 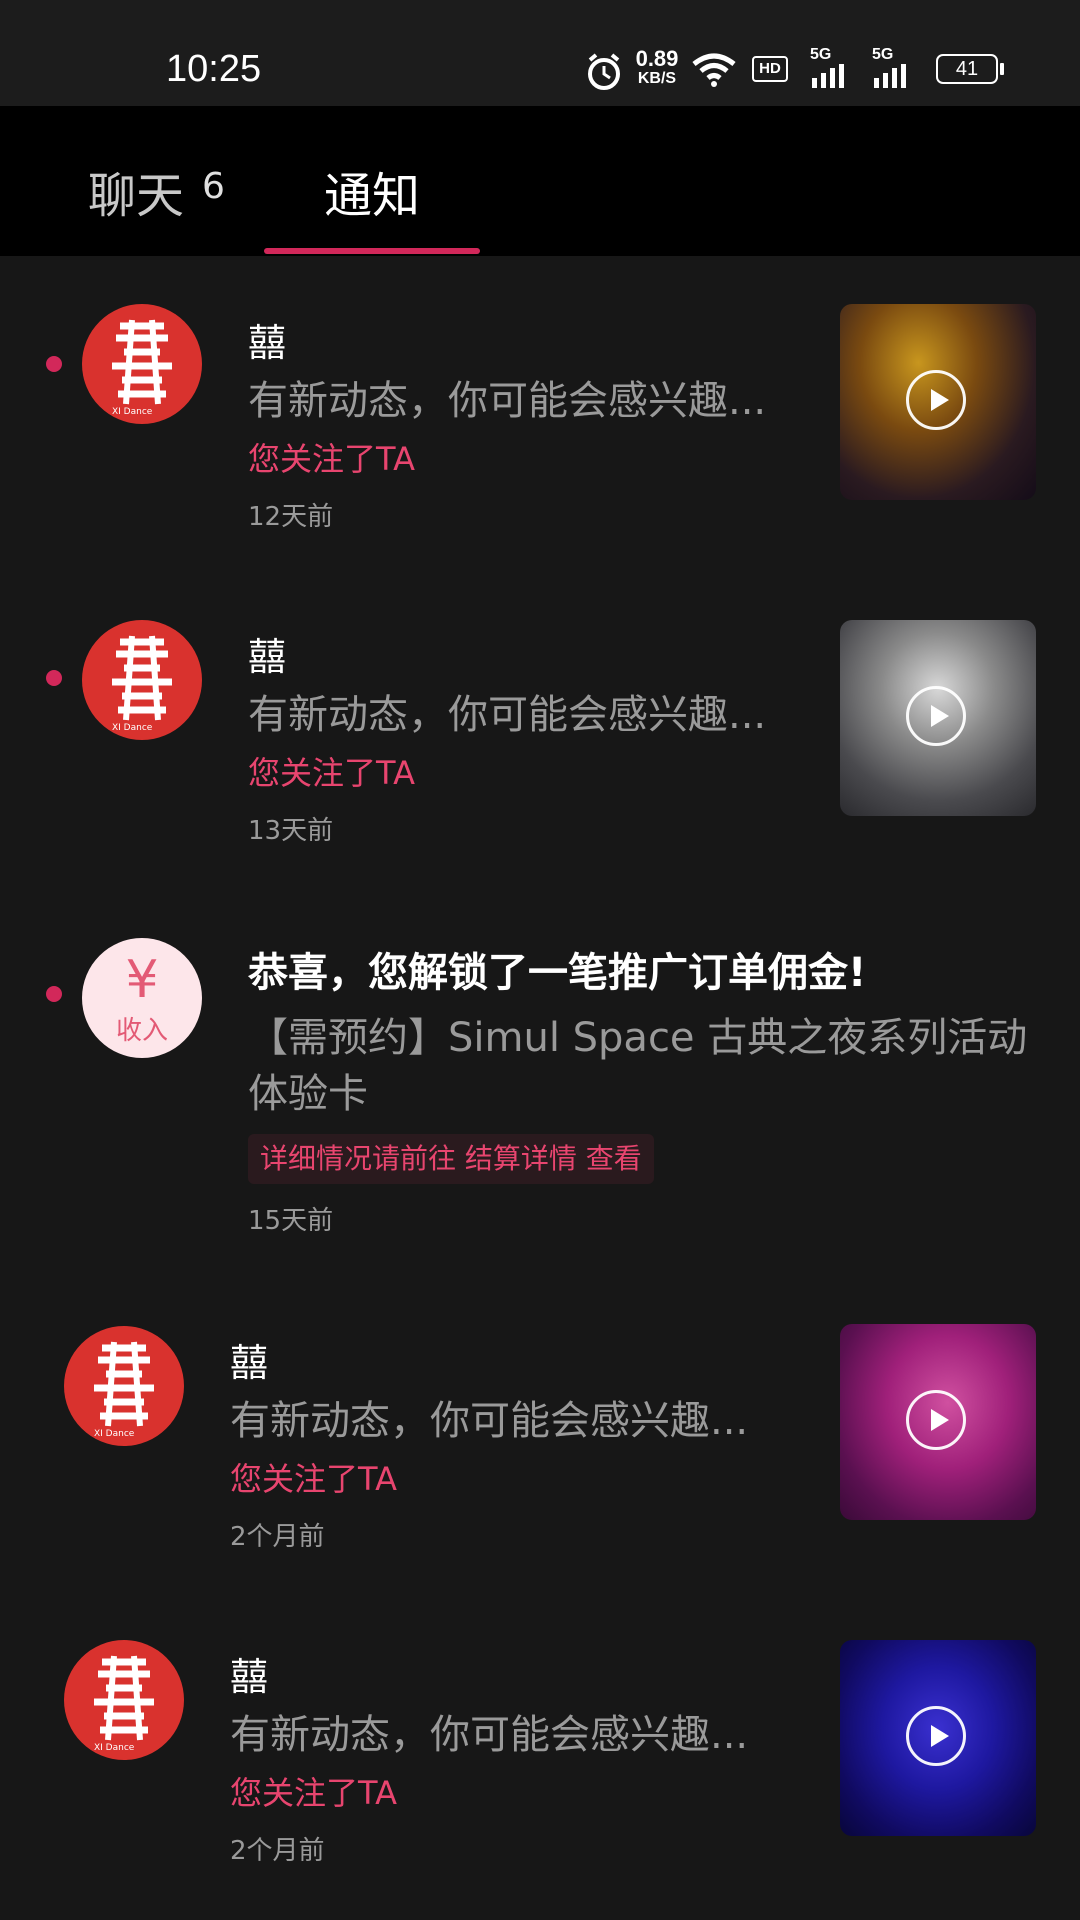 I want to click on tab-bar: 聊天 6 通知, so click(x=540, y=181).